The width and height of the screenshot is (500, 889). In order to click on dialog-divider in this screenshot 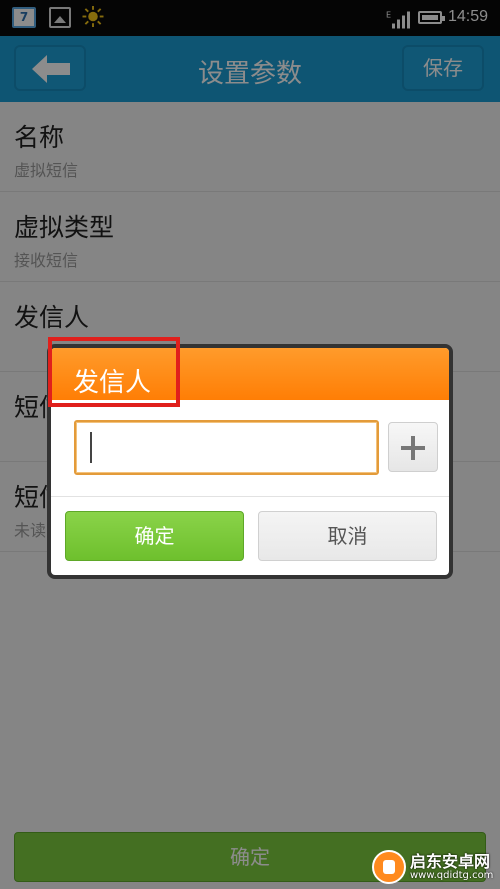, I will do `click(250, 496)`.